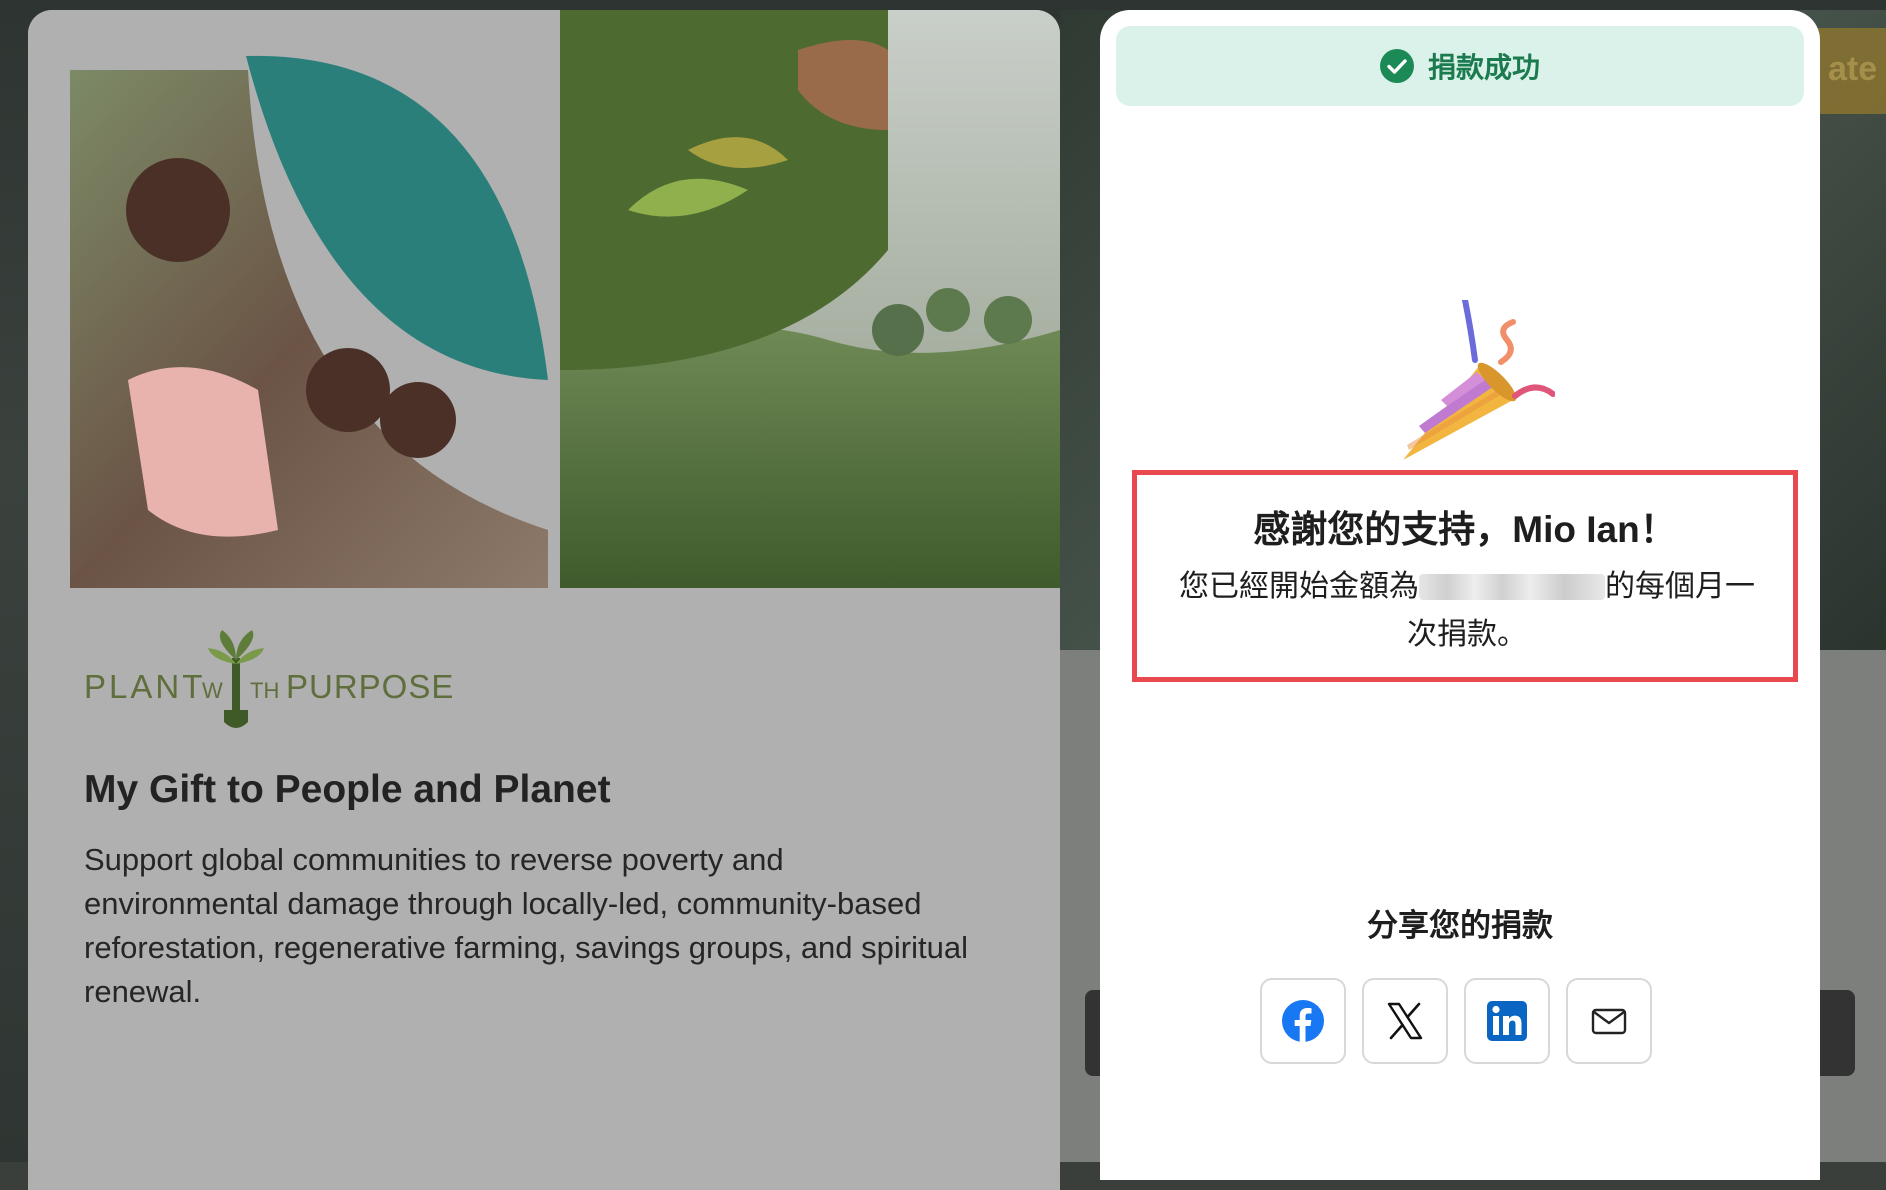 The width and height of the screenshot is (1886, 1190). I want to click on thank-you-title: 感謝您的支持，Mio Ian！, so click(1465, 529).